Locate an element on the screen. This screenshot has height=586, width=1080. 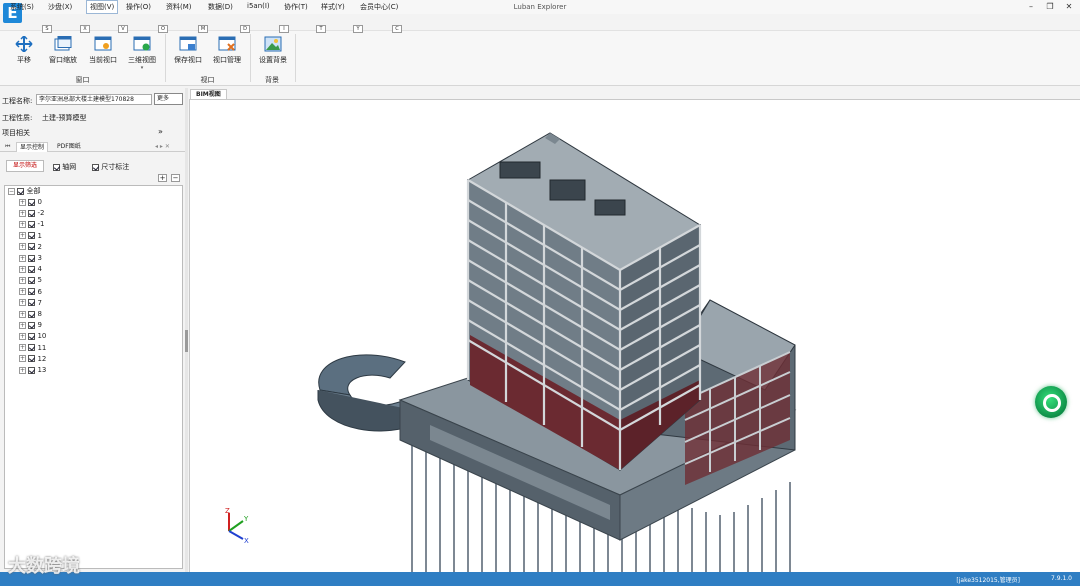
close-icon: ✕ is located at coordinates (1069, 7).